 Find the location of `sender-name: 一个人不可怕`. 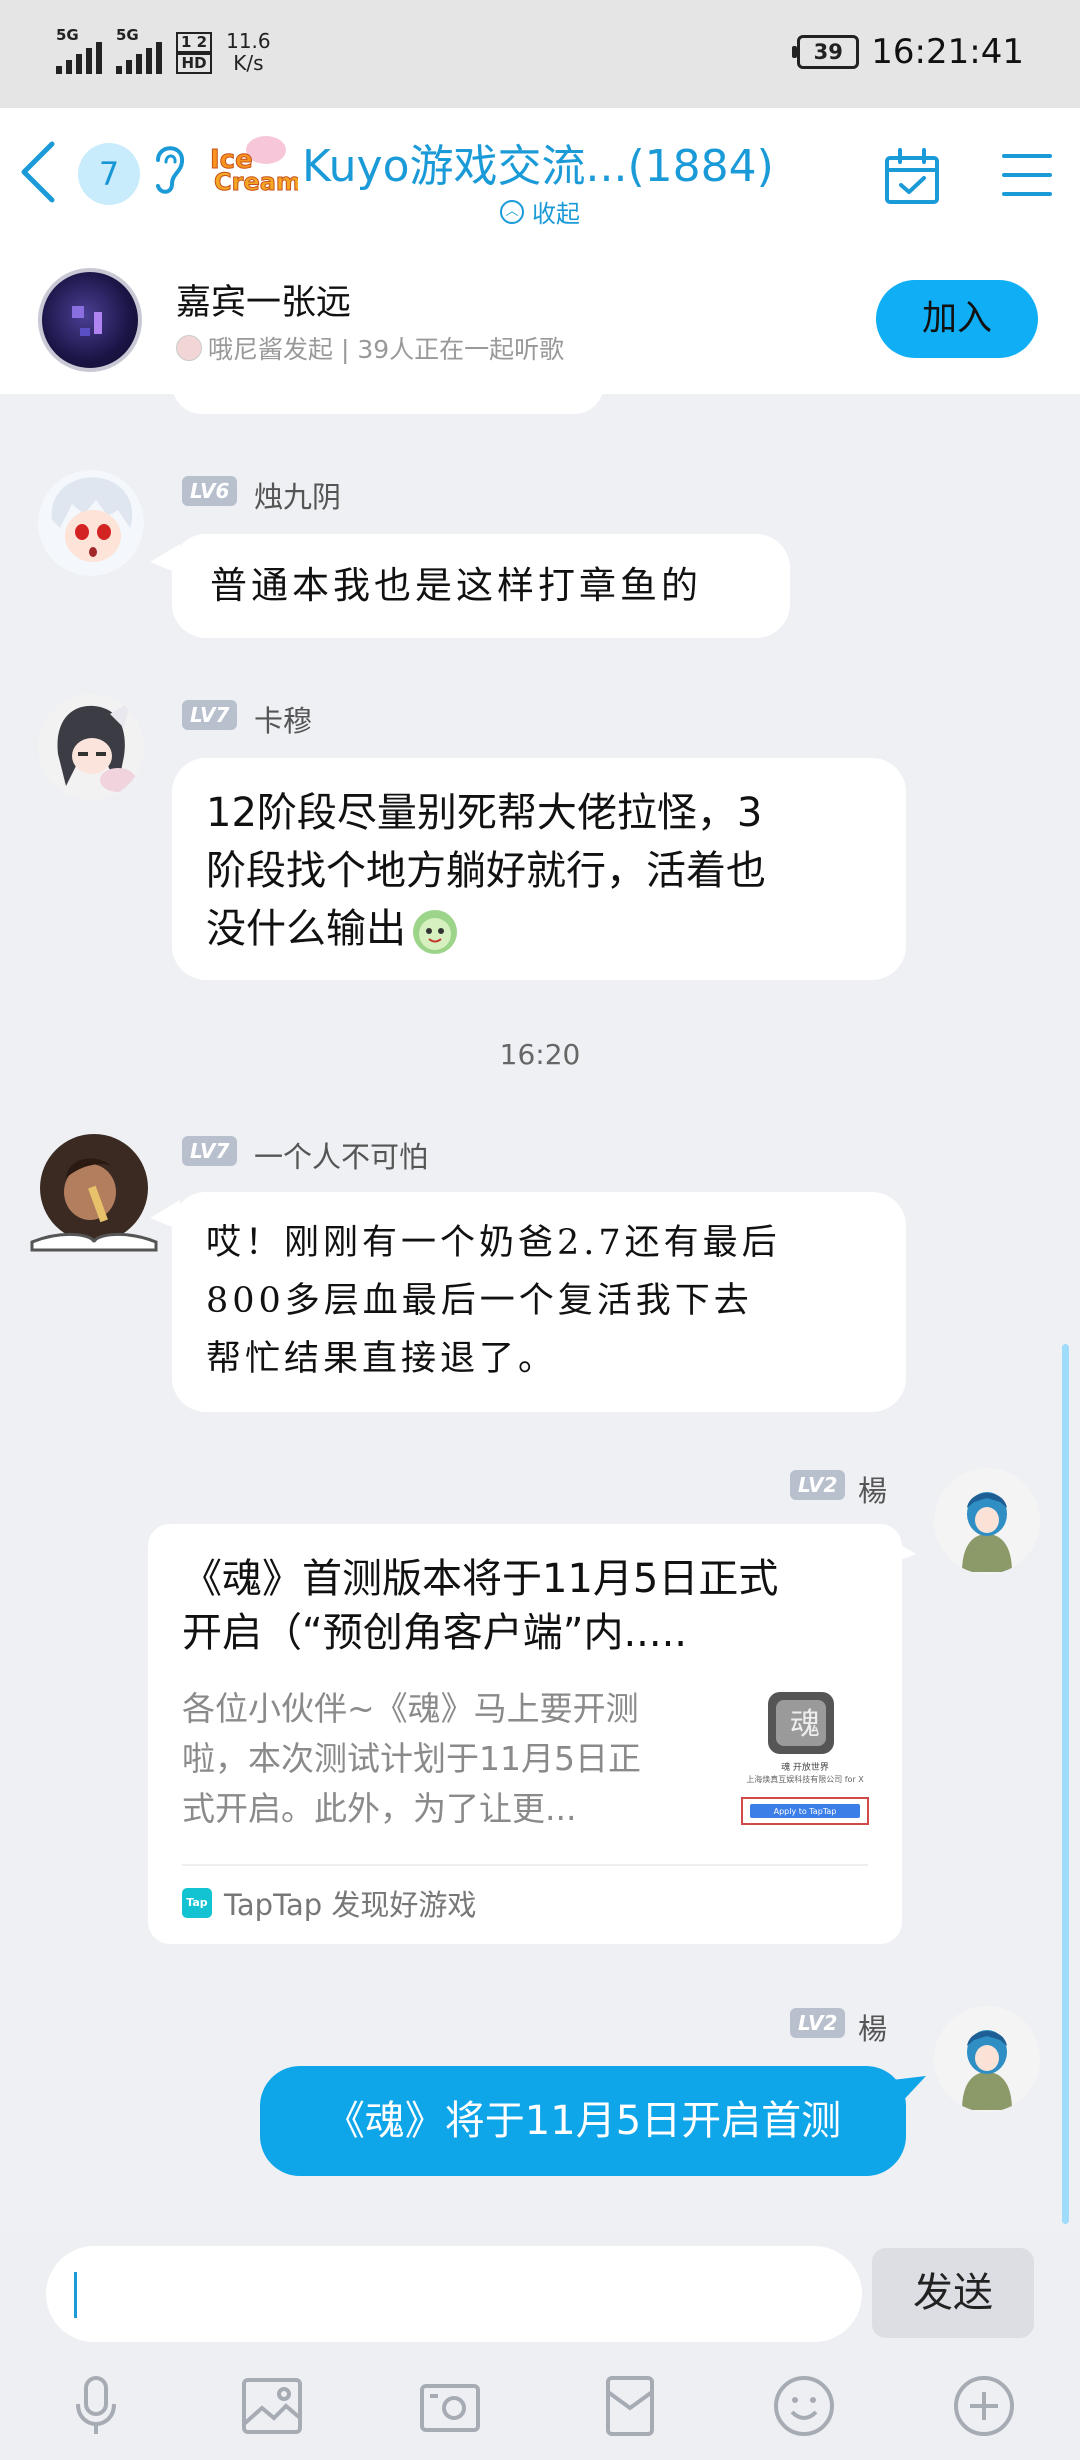

sender-name: 一个人不可怕 is located at coordinates (341, 1155).